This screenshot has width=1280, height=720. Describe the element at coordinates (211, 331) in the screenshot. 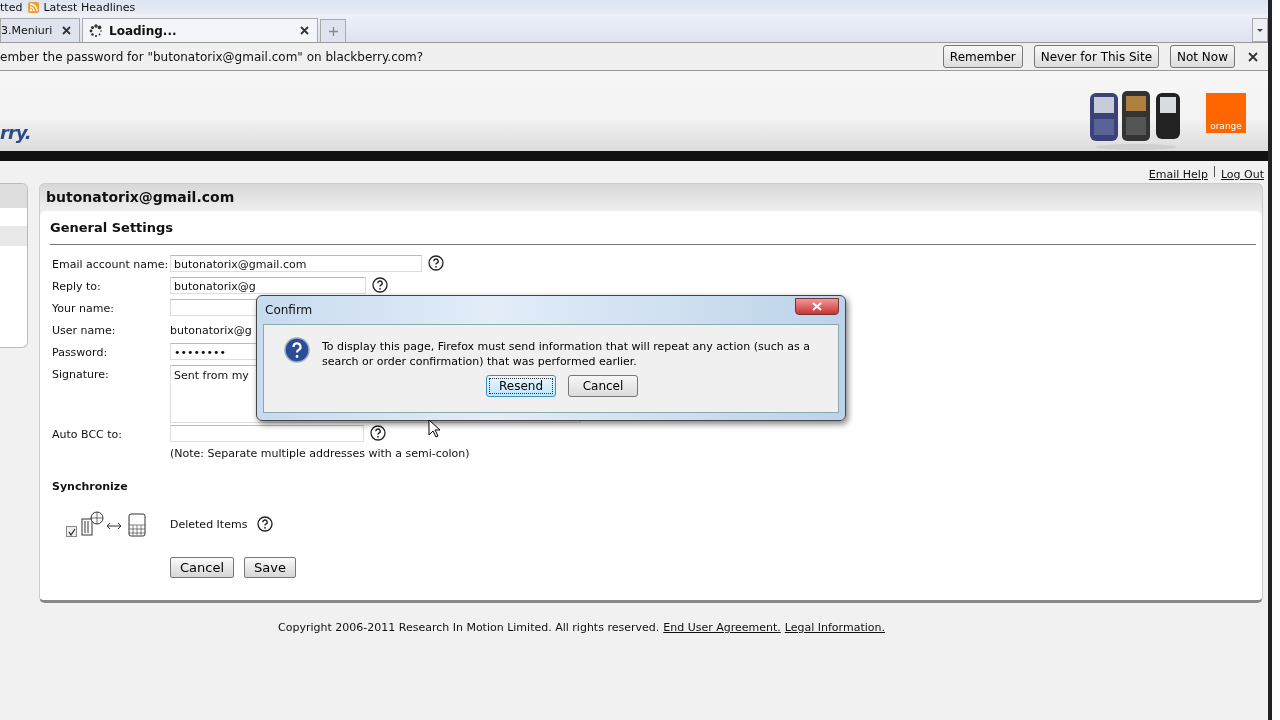

I see `field-value: butonatorix@g` at that location.